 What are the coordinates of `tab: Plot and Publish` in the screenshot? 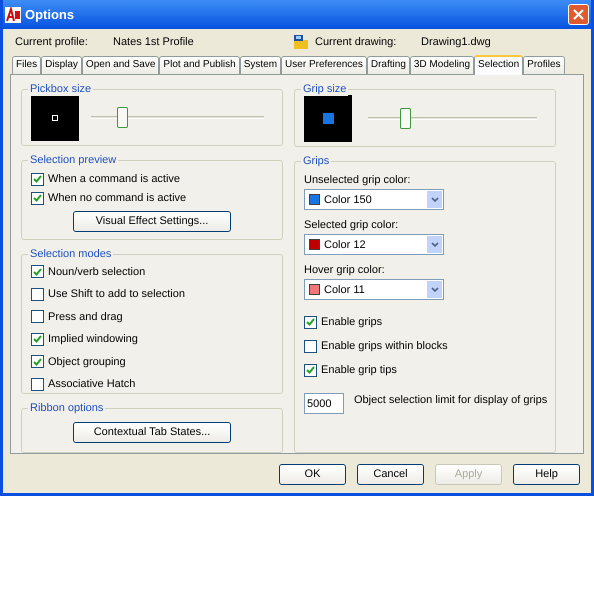 It's located at (199, 65).